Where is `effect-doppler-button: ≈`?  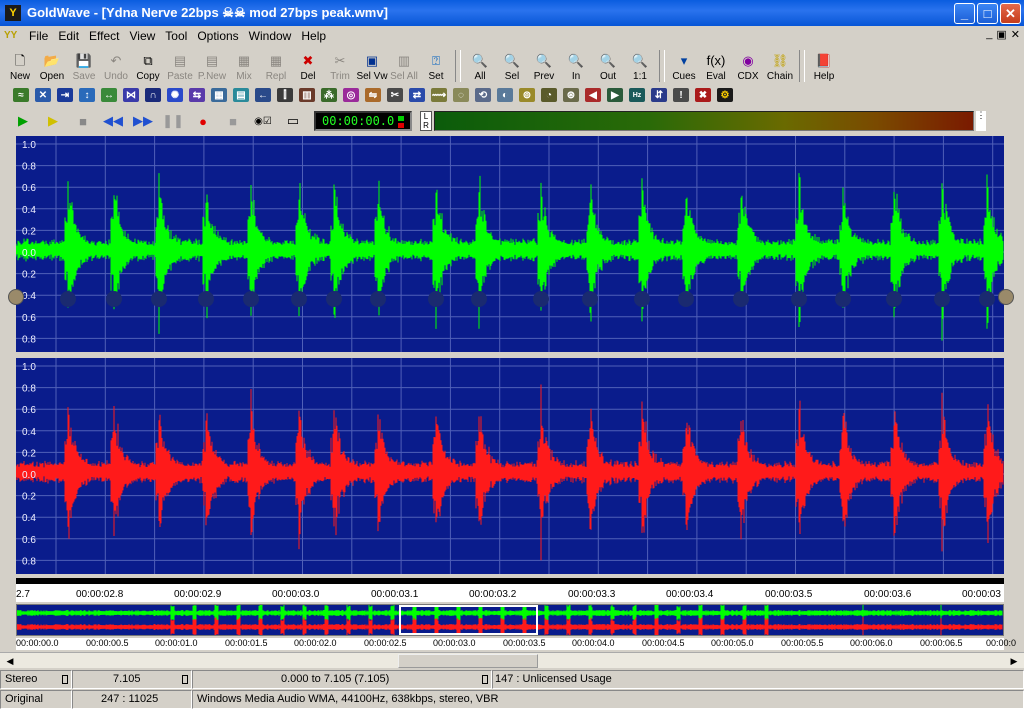 effect-doppler-button: ≈ is located at coordinates (21, 95).